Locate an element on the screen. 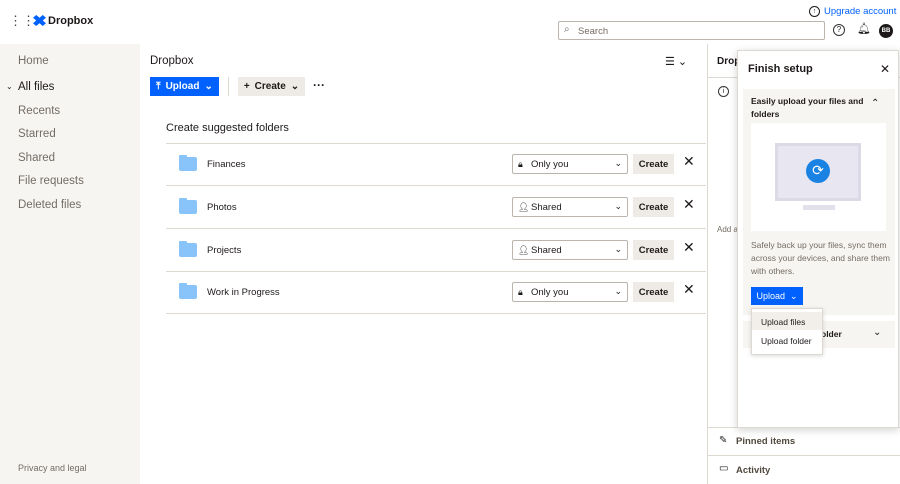 Image resolution: width=900 pixels, height=484 pixels. sync-icon: ⟳ is located at coordinates (818, 171).